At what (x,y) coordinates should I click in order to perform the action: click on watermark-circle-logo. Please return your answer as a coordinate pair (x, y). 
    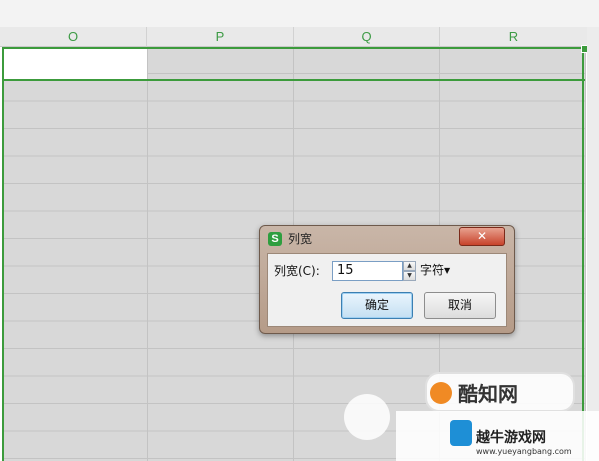
    Looking at the image, I should click on (367, 417).